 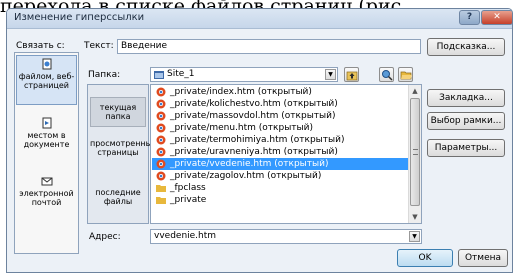 I want to click on link-to-label: Связать с:, so click(x=40, y=46).